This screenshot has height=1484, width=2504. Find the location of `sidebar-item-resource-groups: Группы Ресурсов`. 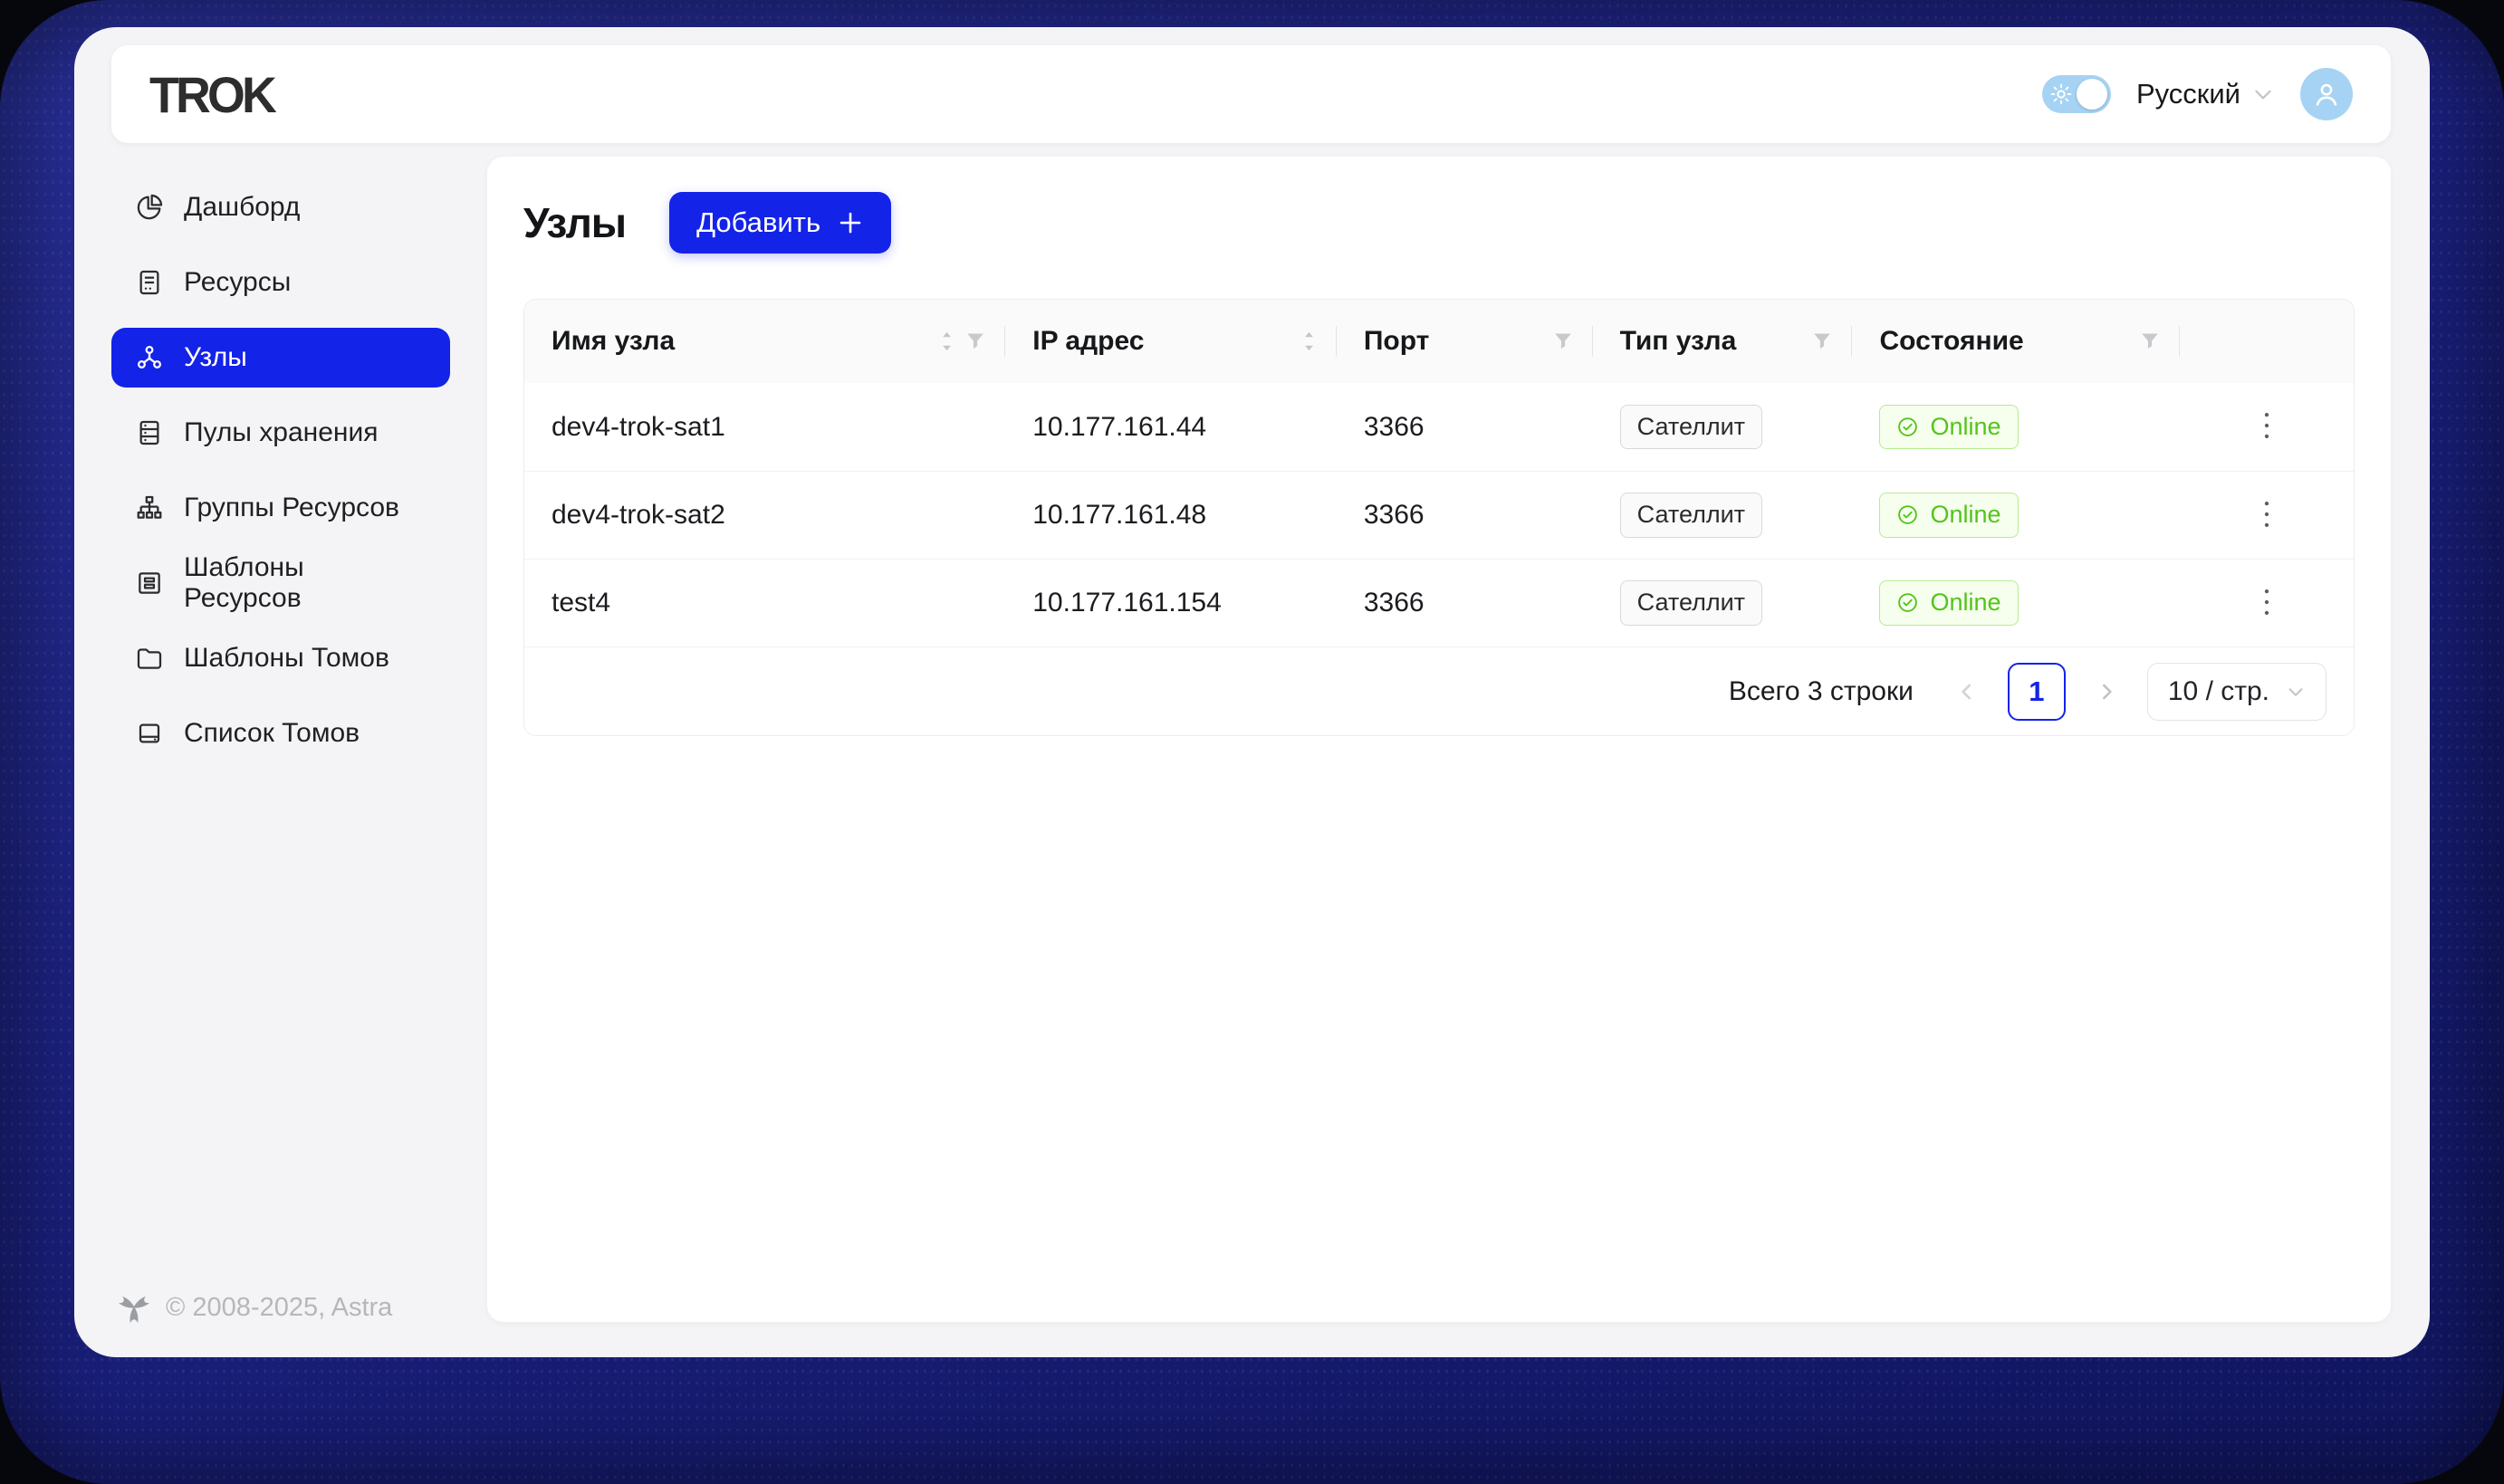

sidebar-item-resource-groups: Группы Ресурсов is located at coordinates (280, 508).